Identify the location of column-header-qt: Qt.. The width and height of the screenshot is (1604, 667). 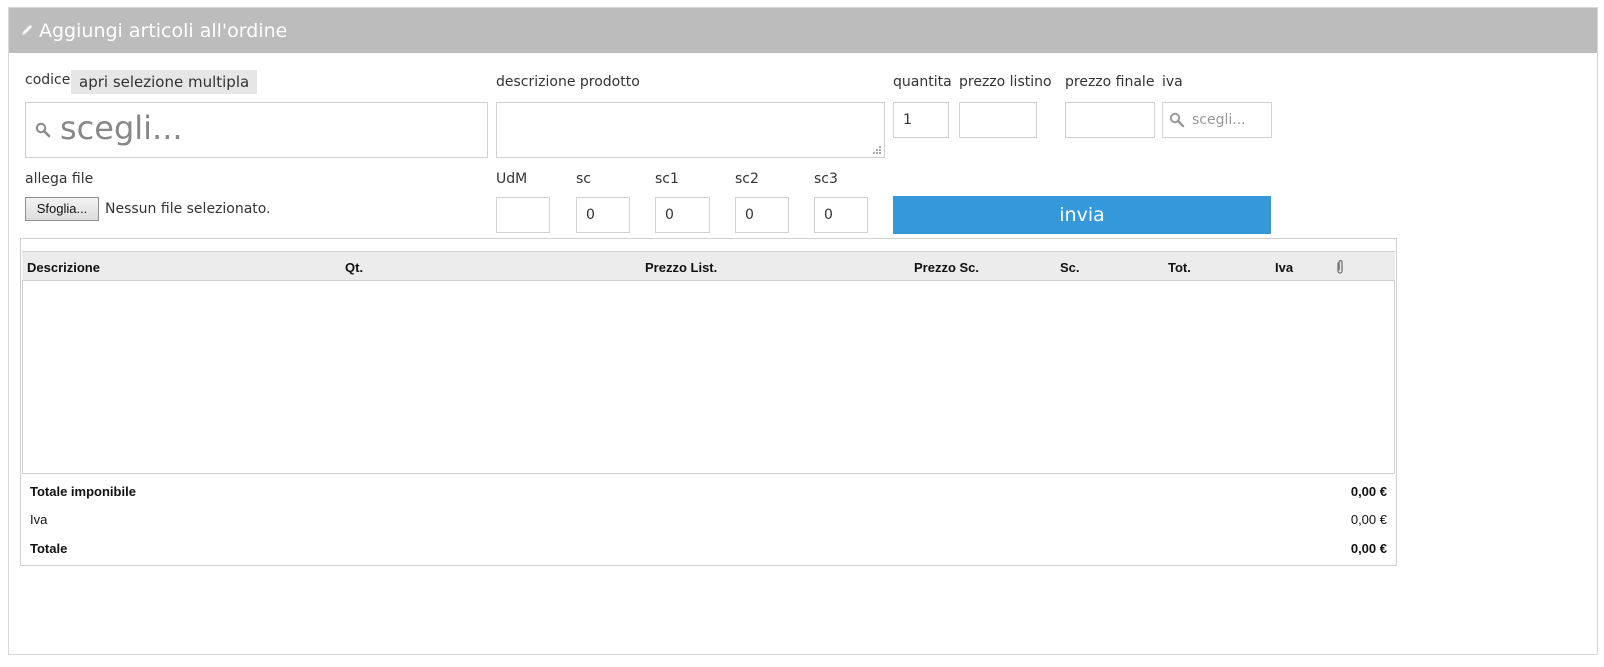
(354, 267).